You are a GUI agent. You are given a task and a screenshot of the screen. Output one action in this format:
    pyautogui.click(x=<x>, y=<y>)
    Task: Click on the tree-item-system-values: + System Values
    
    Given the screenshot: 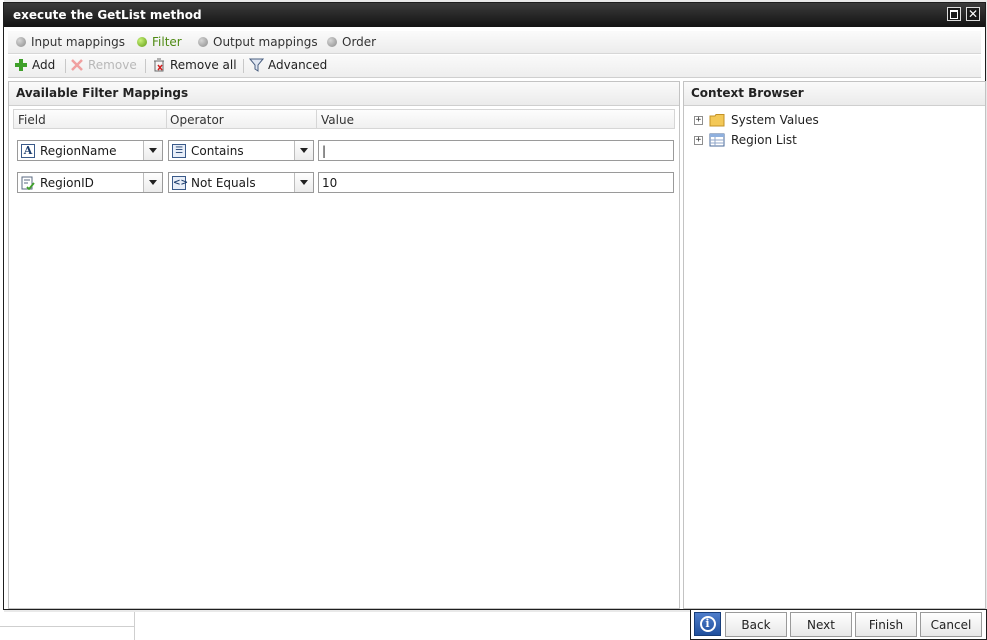 What is the action you would take?
    pyautogui.click(x=756, y=120)
    